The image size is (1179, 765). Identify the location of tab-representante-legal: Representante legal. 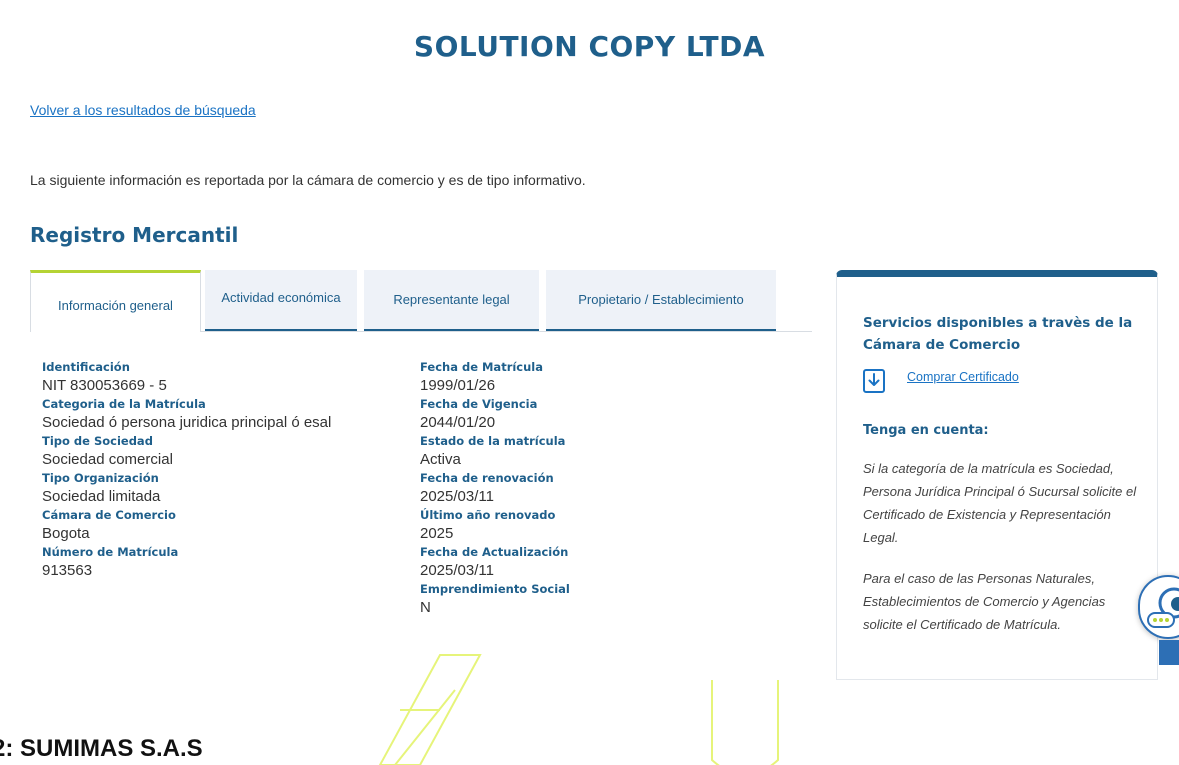
(451, 300).